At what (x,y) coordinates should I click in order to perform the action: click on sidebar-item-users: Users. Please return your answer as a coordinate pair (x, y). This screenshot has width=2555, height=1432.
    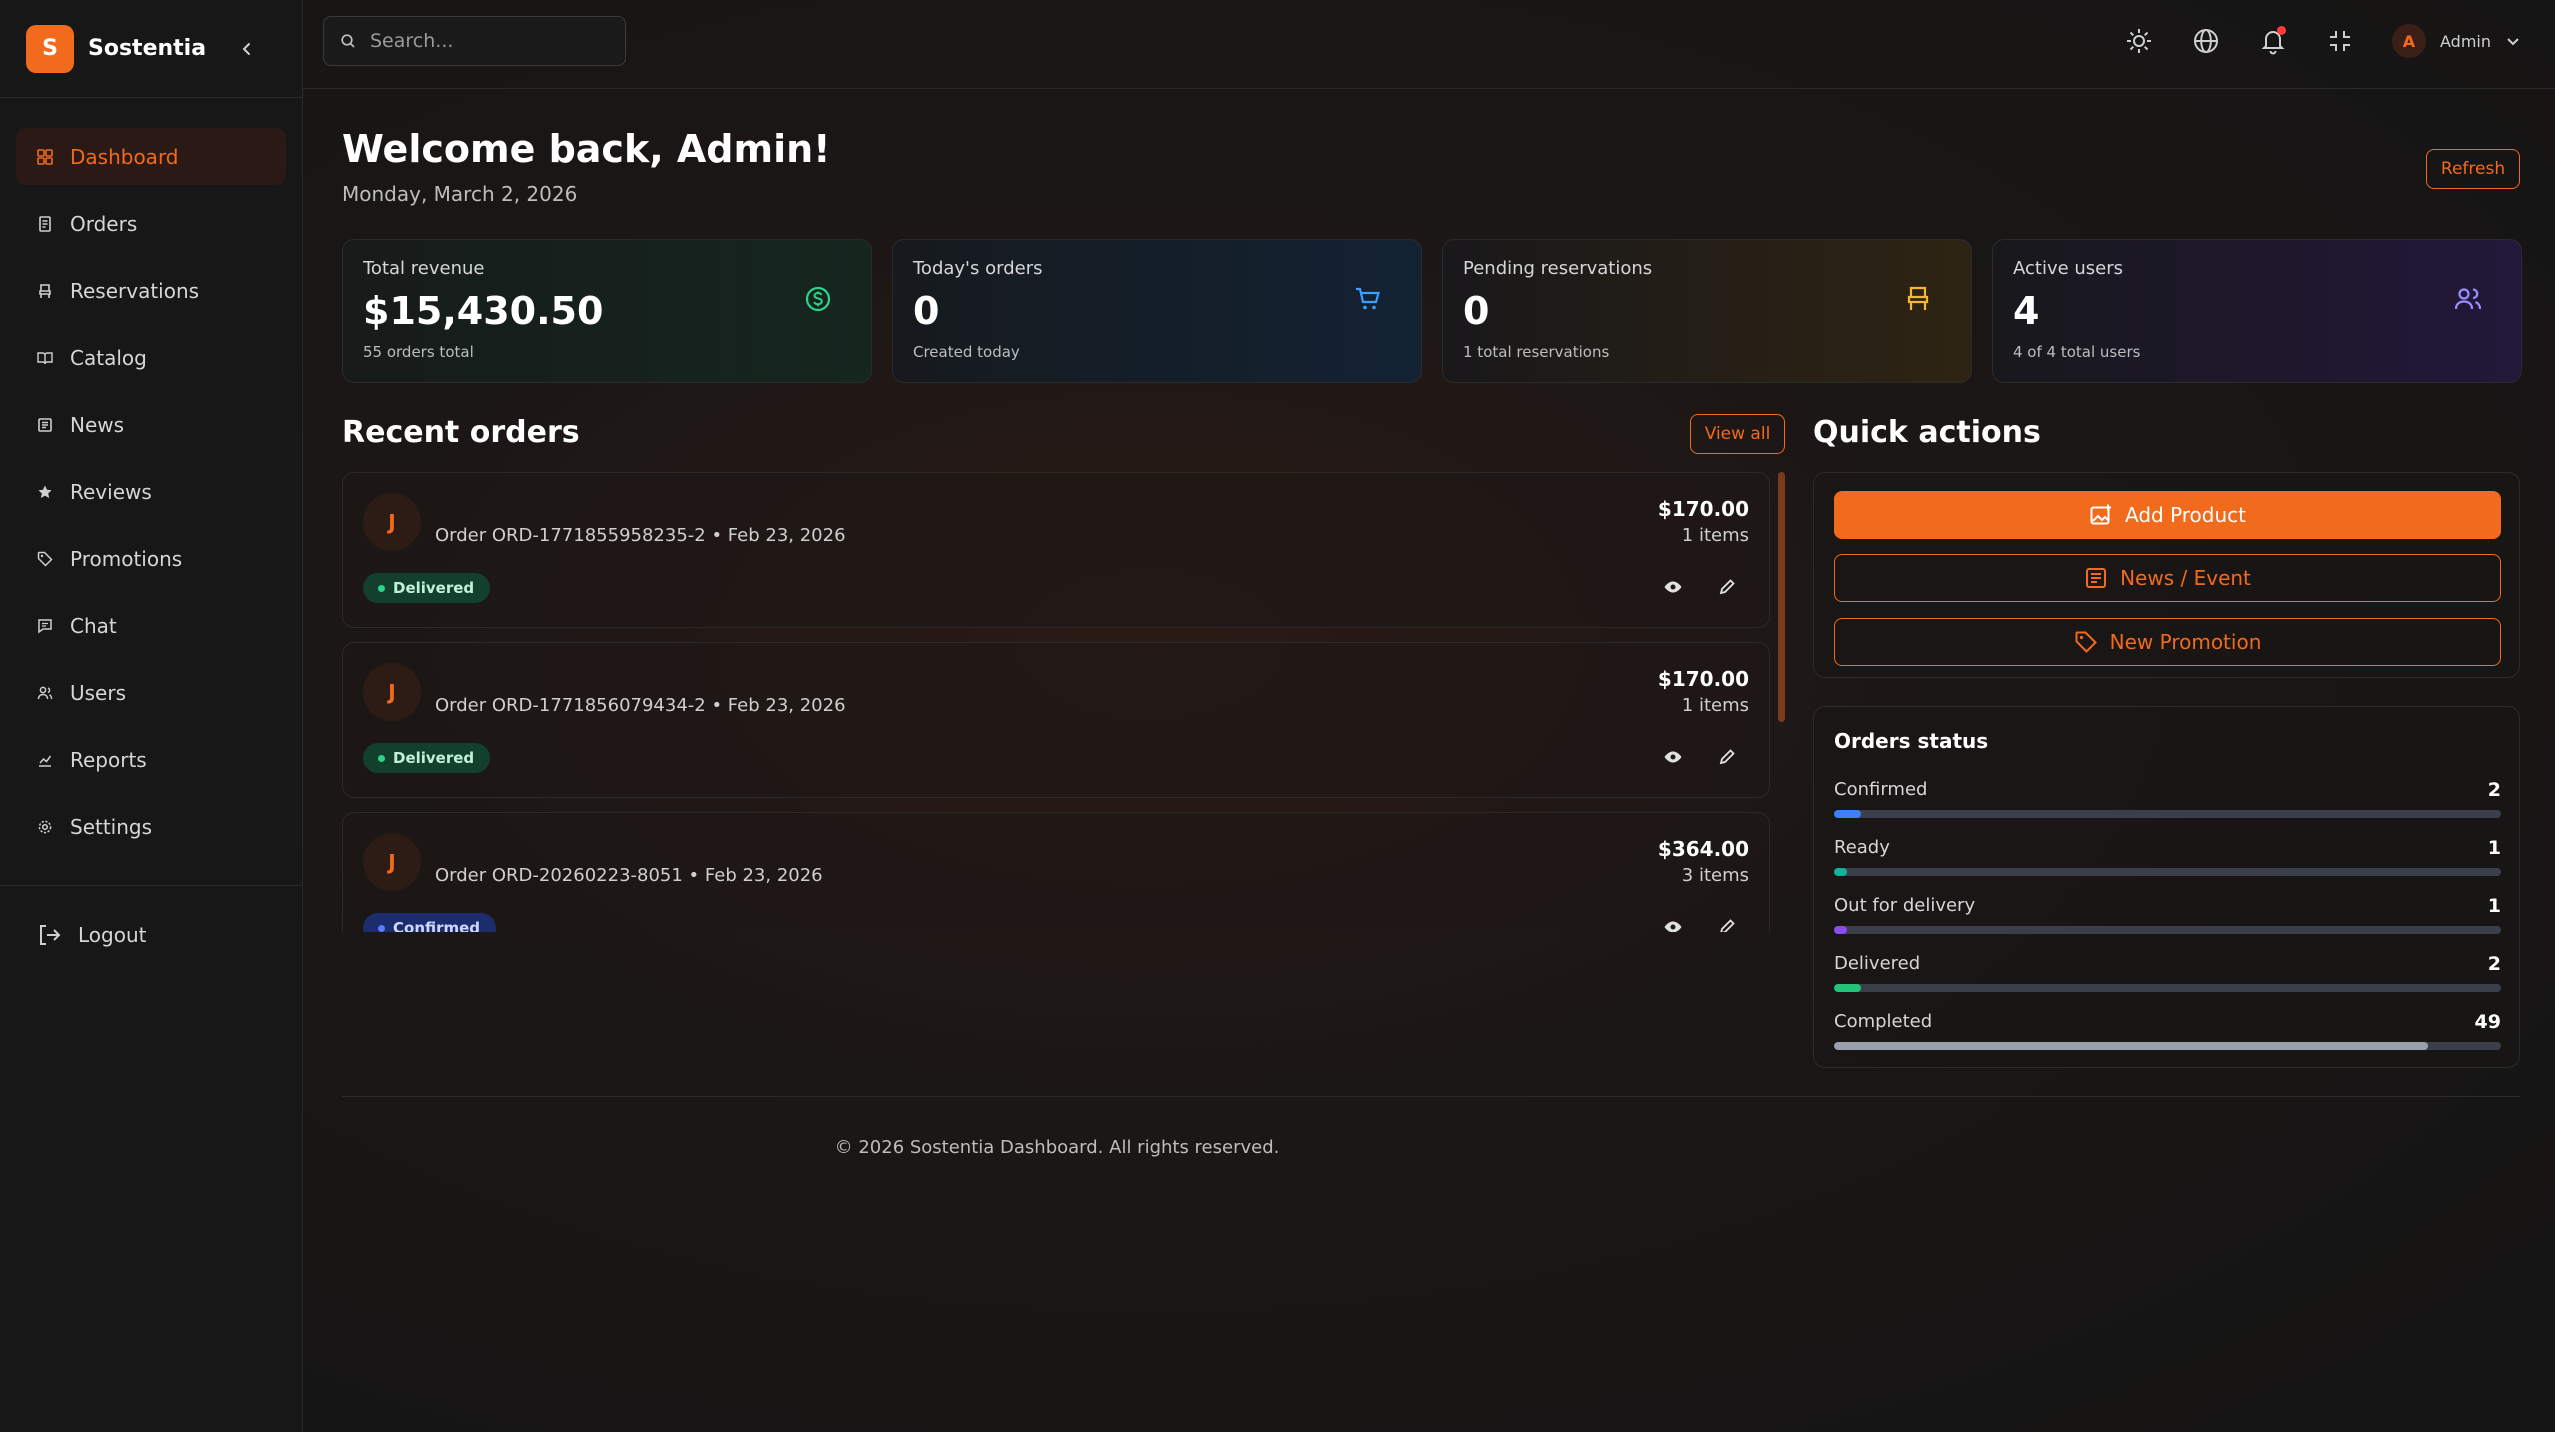
    Looking at the image, I should click on (151, 692).